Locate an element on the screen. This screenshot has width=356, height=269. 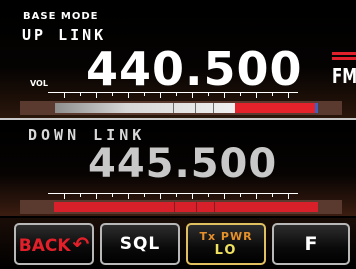
function-button: F is located at coordinates (311, 244).